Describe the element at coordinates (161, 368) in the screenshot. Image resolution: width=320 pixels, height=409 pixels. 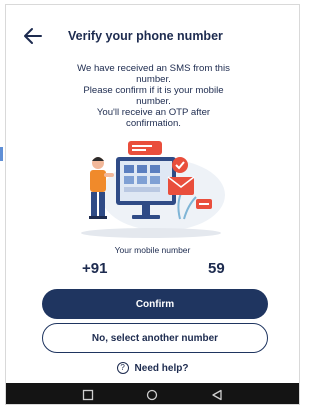
I see `need-help-label: Need help?` at that location.